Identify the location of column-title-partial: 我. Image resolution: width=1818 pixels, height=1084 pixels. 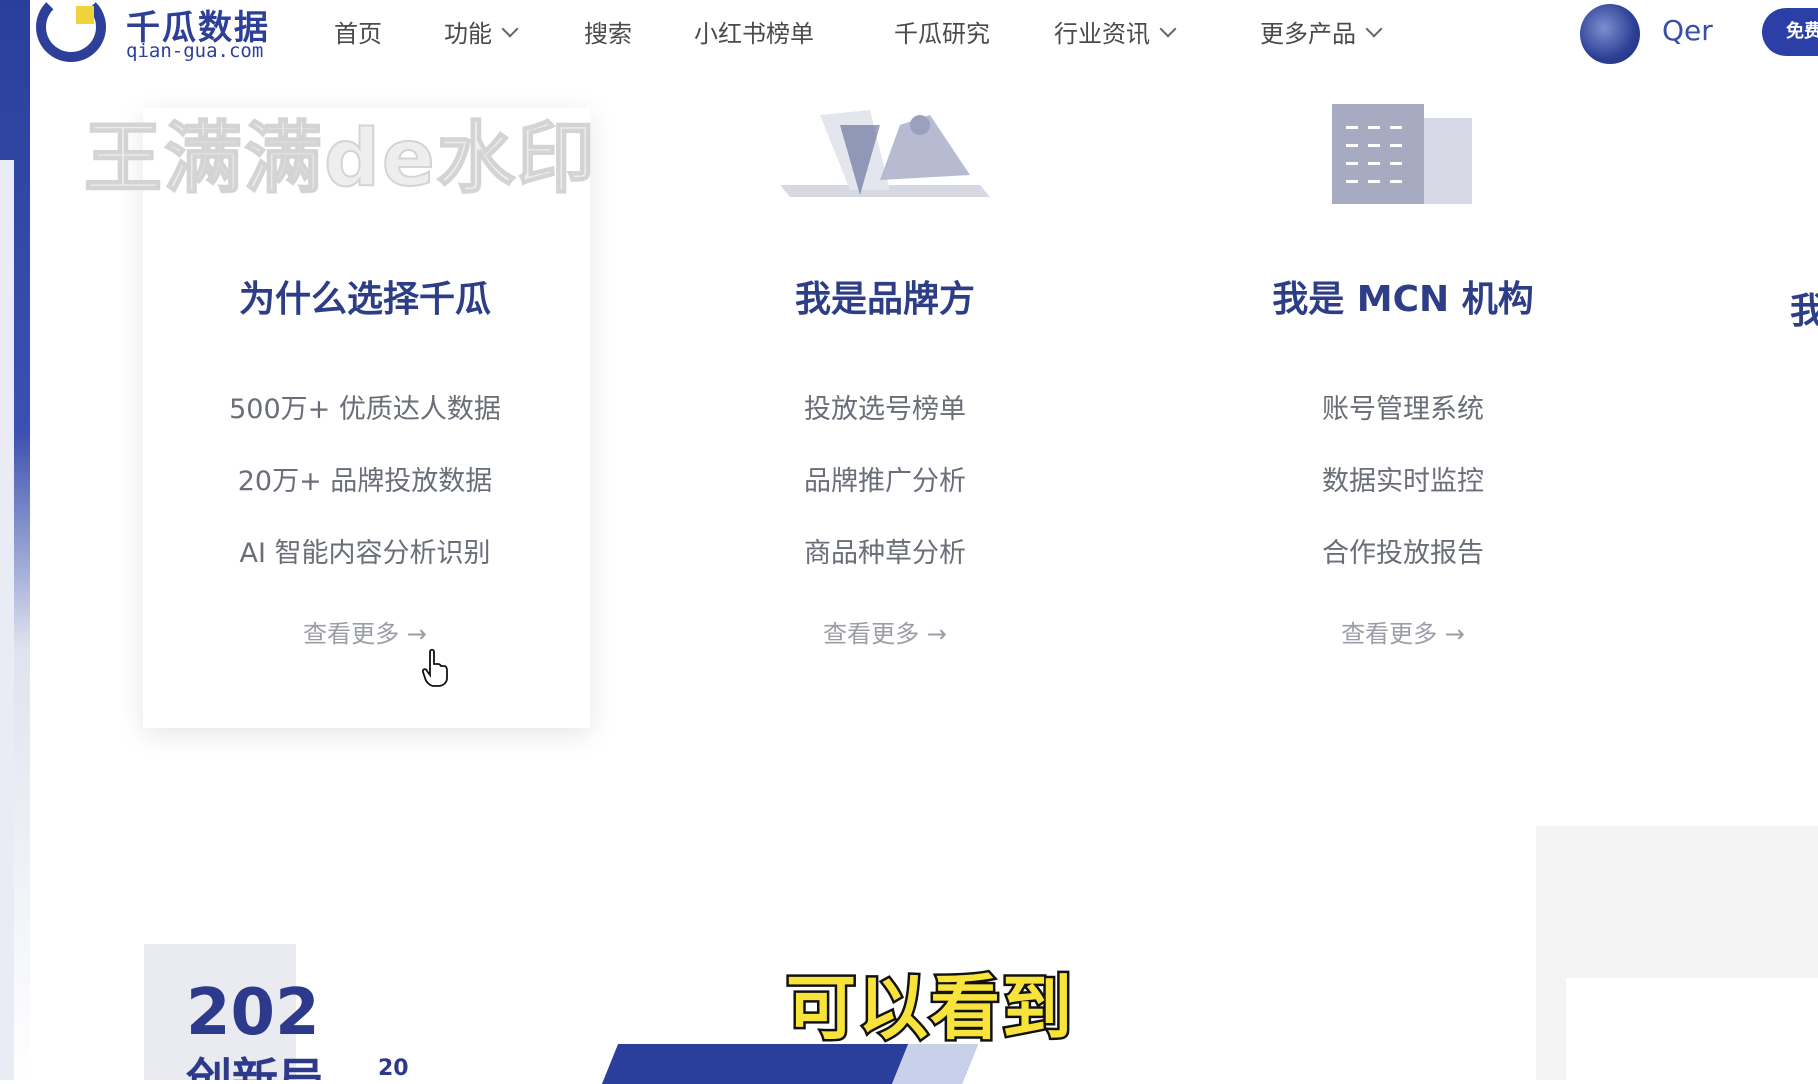
(1804, 311).